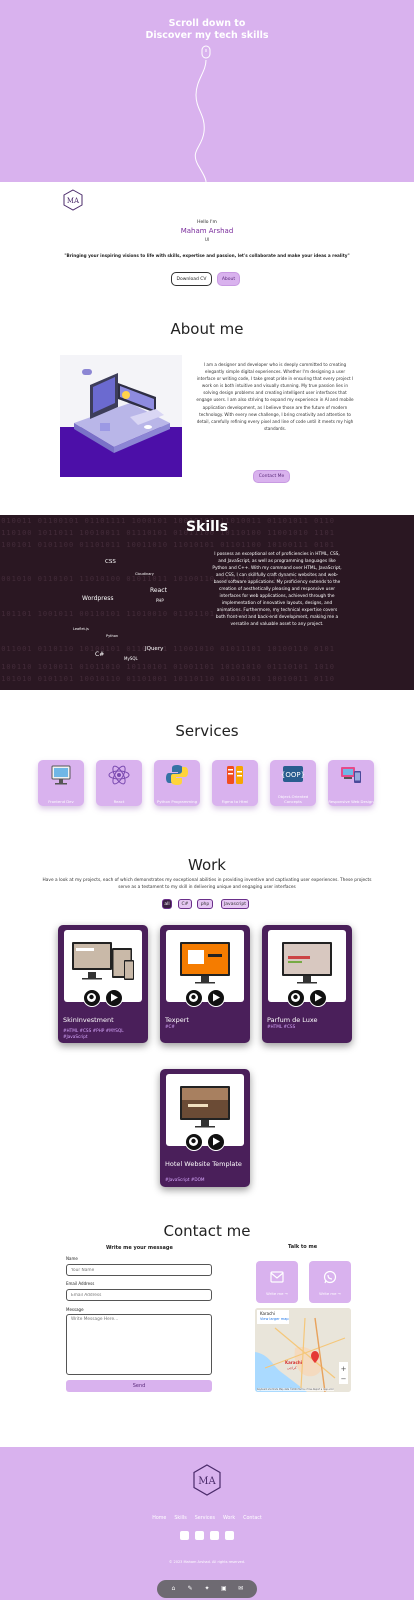 The width and height of the screenshot is (414, 1600). Describe the element at coordinates (119, 775) in the screenshot. I see `react-atom-icon` at that location.